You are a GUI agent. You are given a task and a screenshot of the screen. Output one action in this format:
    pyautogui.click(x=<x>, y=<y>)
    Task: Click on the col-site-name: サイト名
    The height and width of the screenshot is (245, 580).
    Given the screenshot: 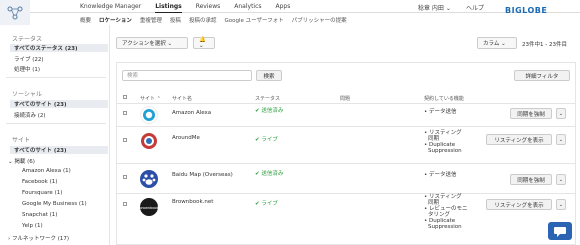 What is the action you would take?
    pyautogui.click(x=182, y=98)
    